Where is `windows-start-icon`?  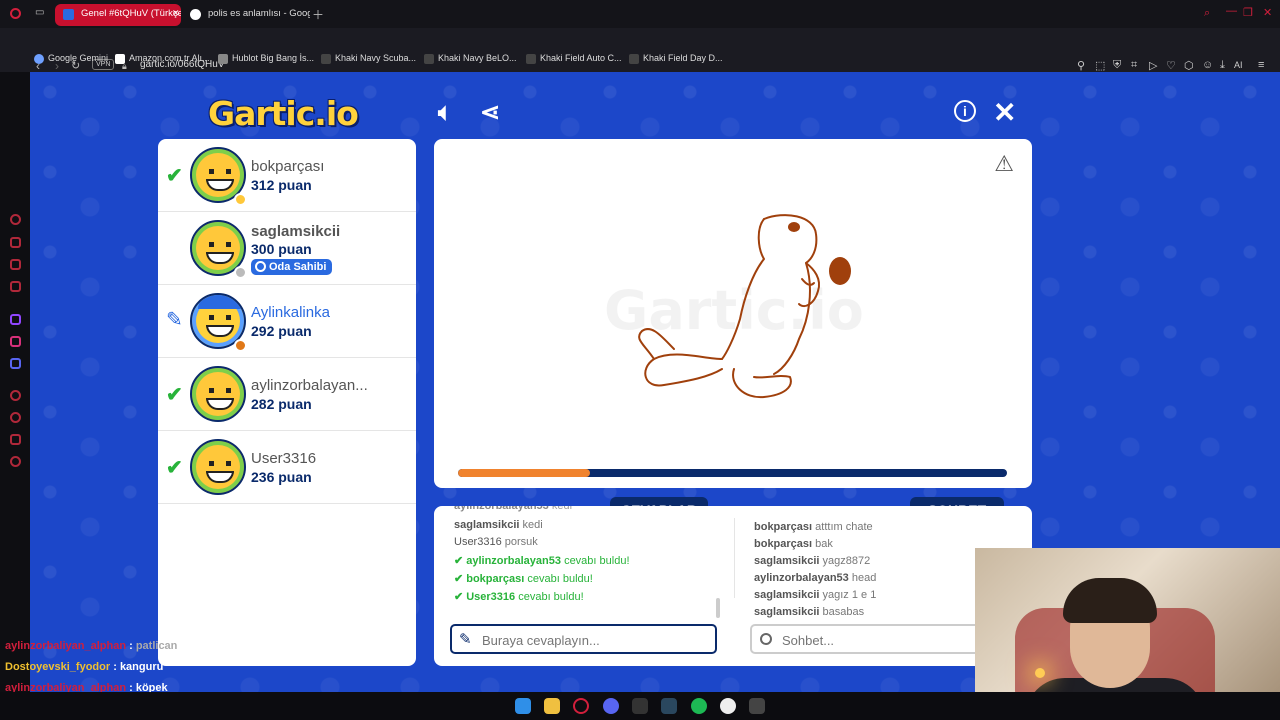
windows-start-icon is located at coordinates (523, 706).